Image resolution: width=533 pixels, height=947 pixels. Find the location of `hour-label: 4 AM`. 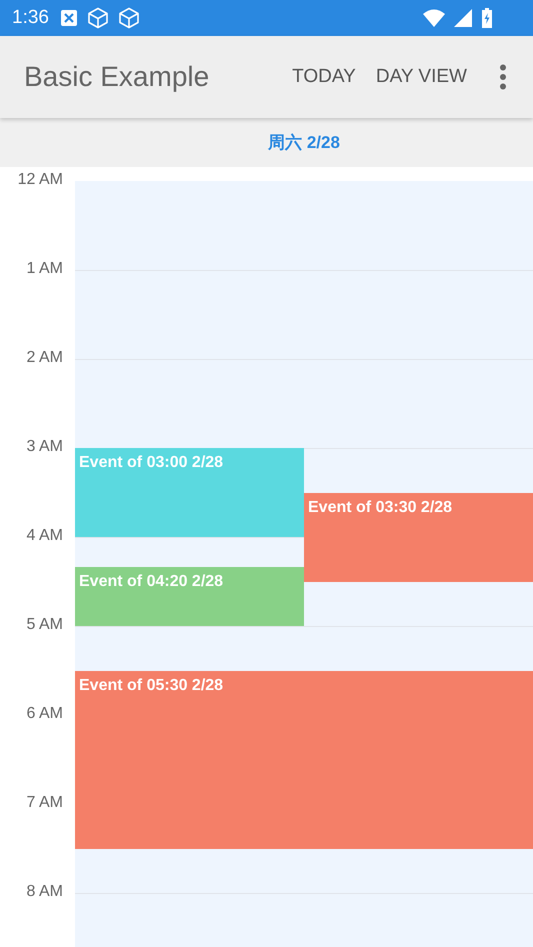

hour-label: 4 AM is located at coordinates (44, 536).